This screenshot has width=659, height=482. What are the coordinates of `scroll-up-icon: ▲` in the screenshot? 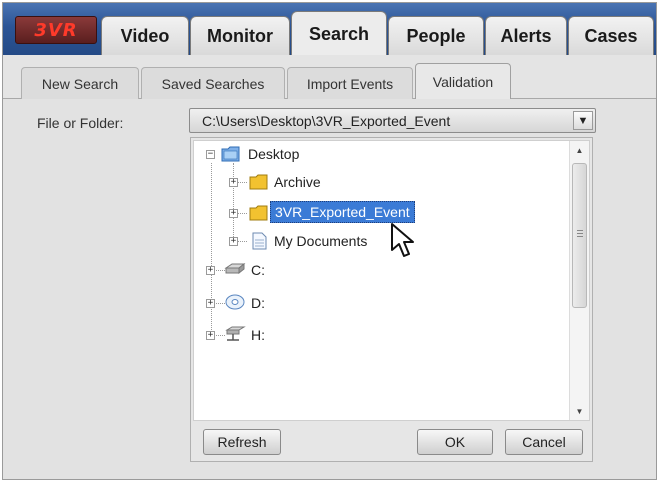 It's located at (579, 150).